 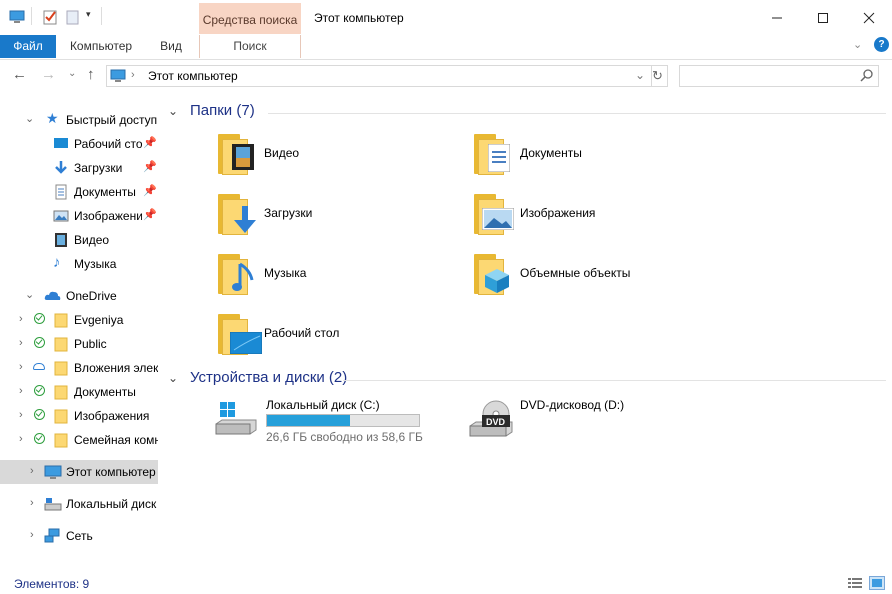 What do you see at coordinates (598, 426) in the screenshot?
I see `drive-tile-dvd: DVD DVD-дисковод (D:)` at bounding box center [598, 426].